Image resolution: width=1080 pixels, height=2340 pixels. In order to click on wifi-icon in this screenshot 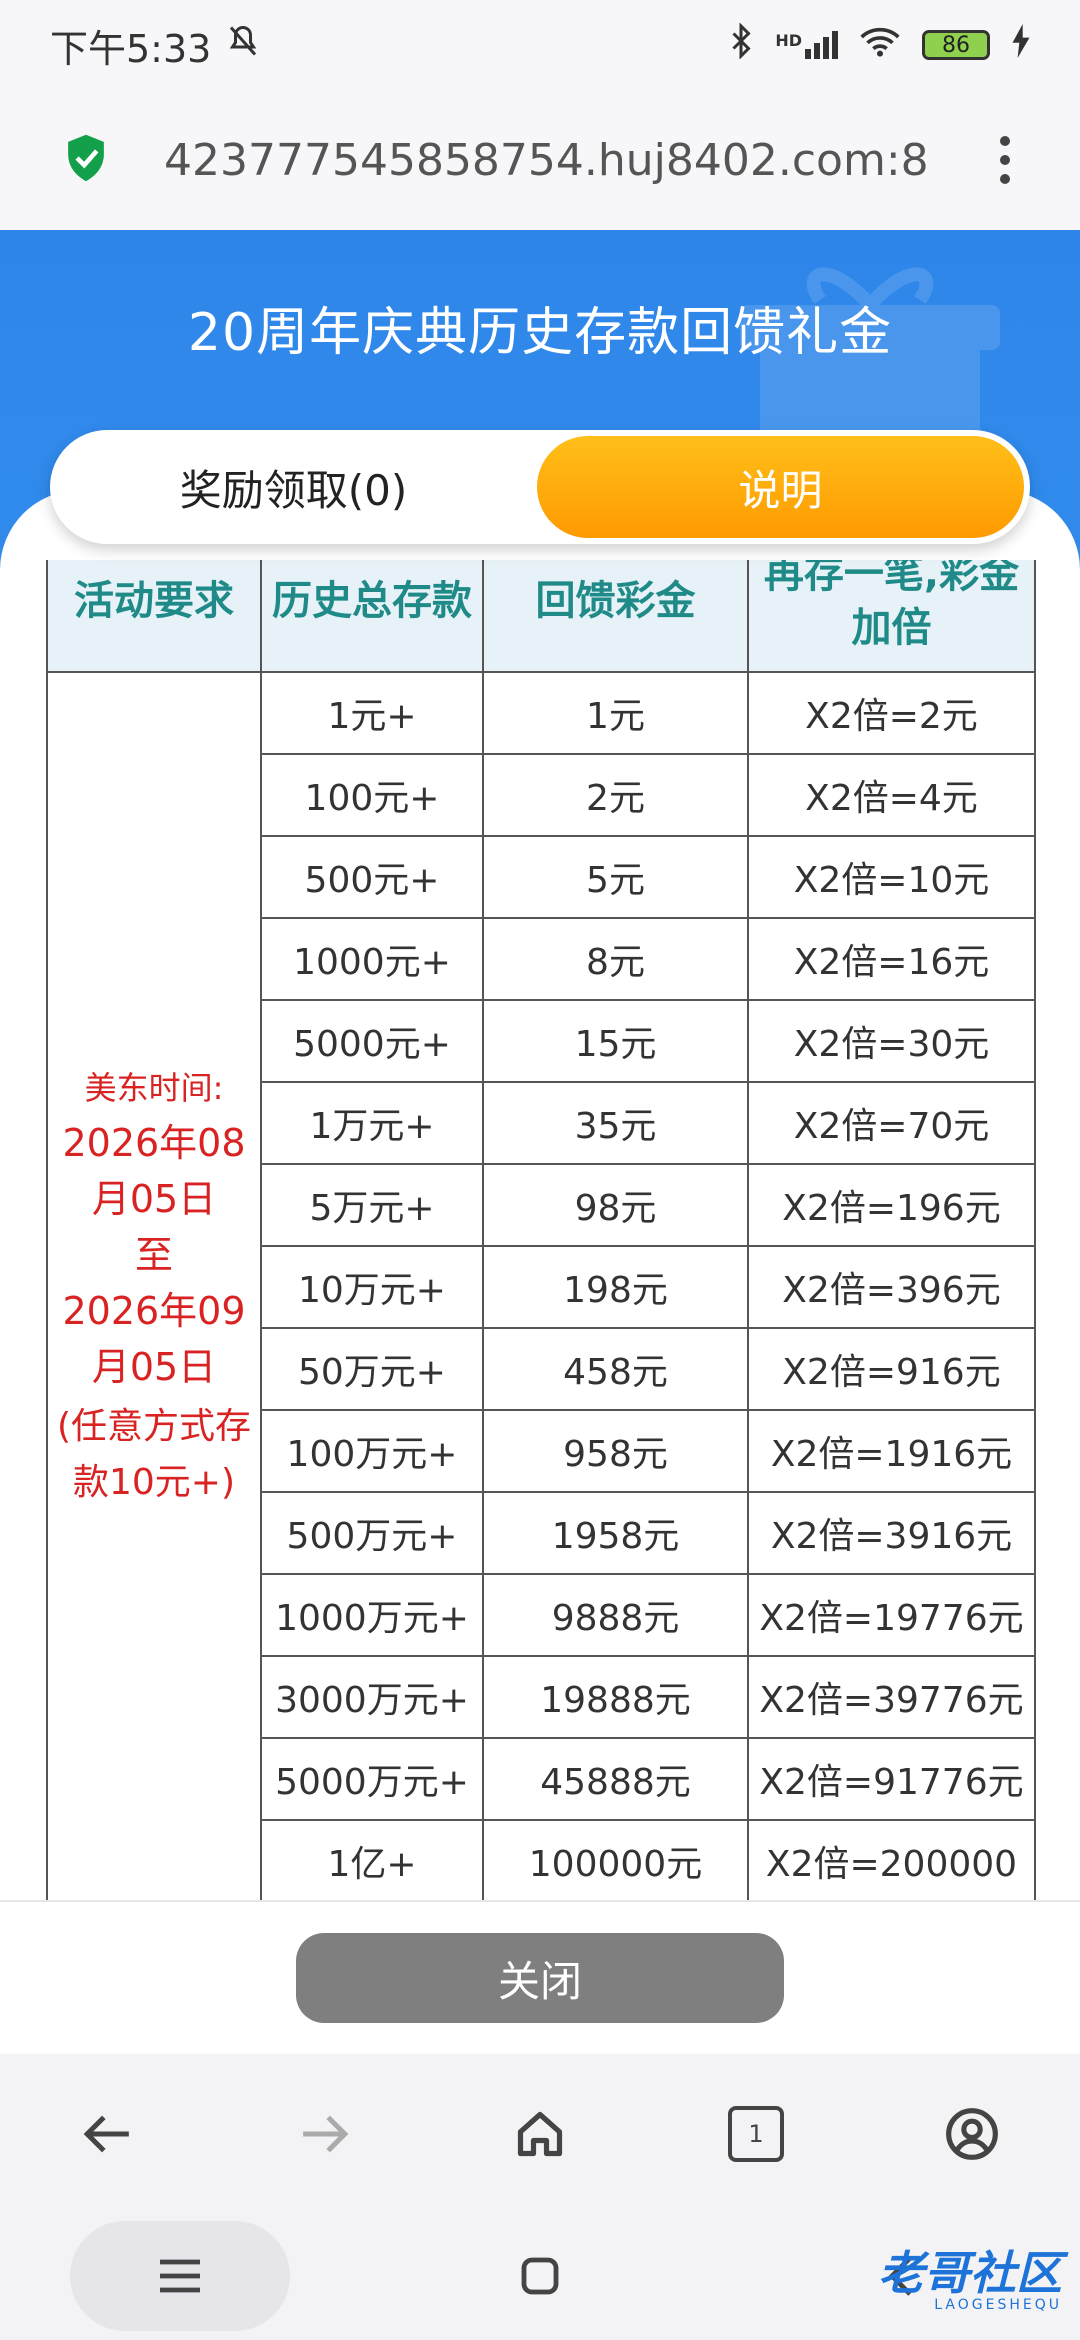, I will do `click(880, 45)`.